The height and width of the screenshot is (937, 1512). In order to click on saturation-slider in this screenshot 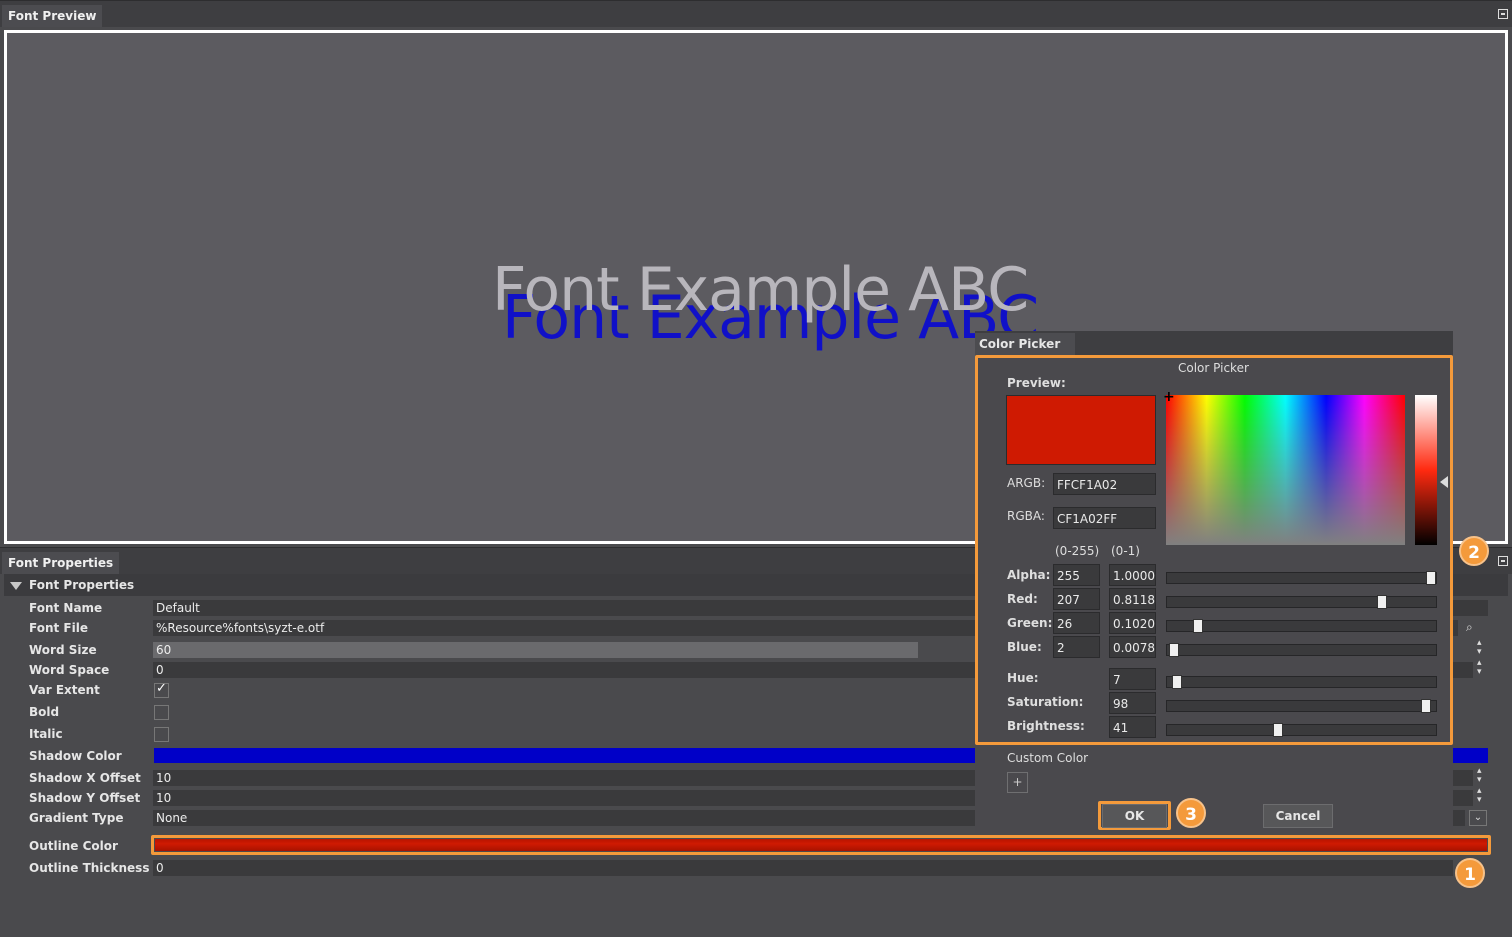, I will do `click(1301, 706)`.